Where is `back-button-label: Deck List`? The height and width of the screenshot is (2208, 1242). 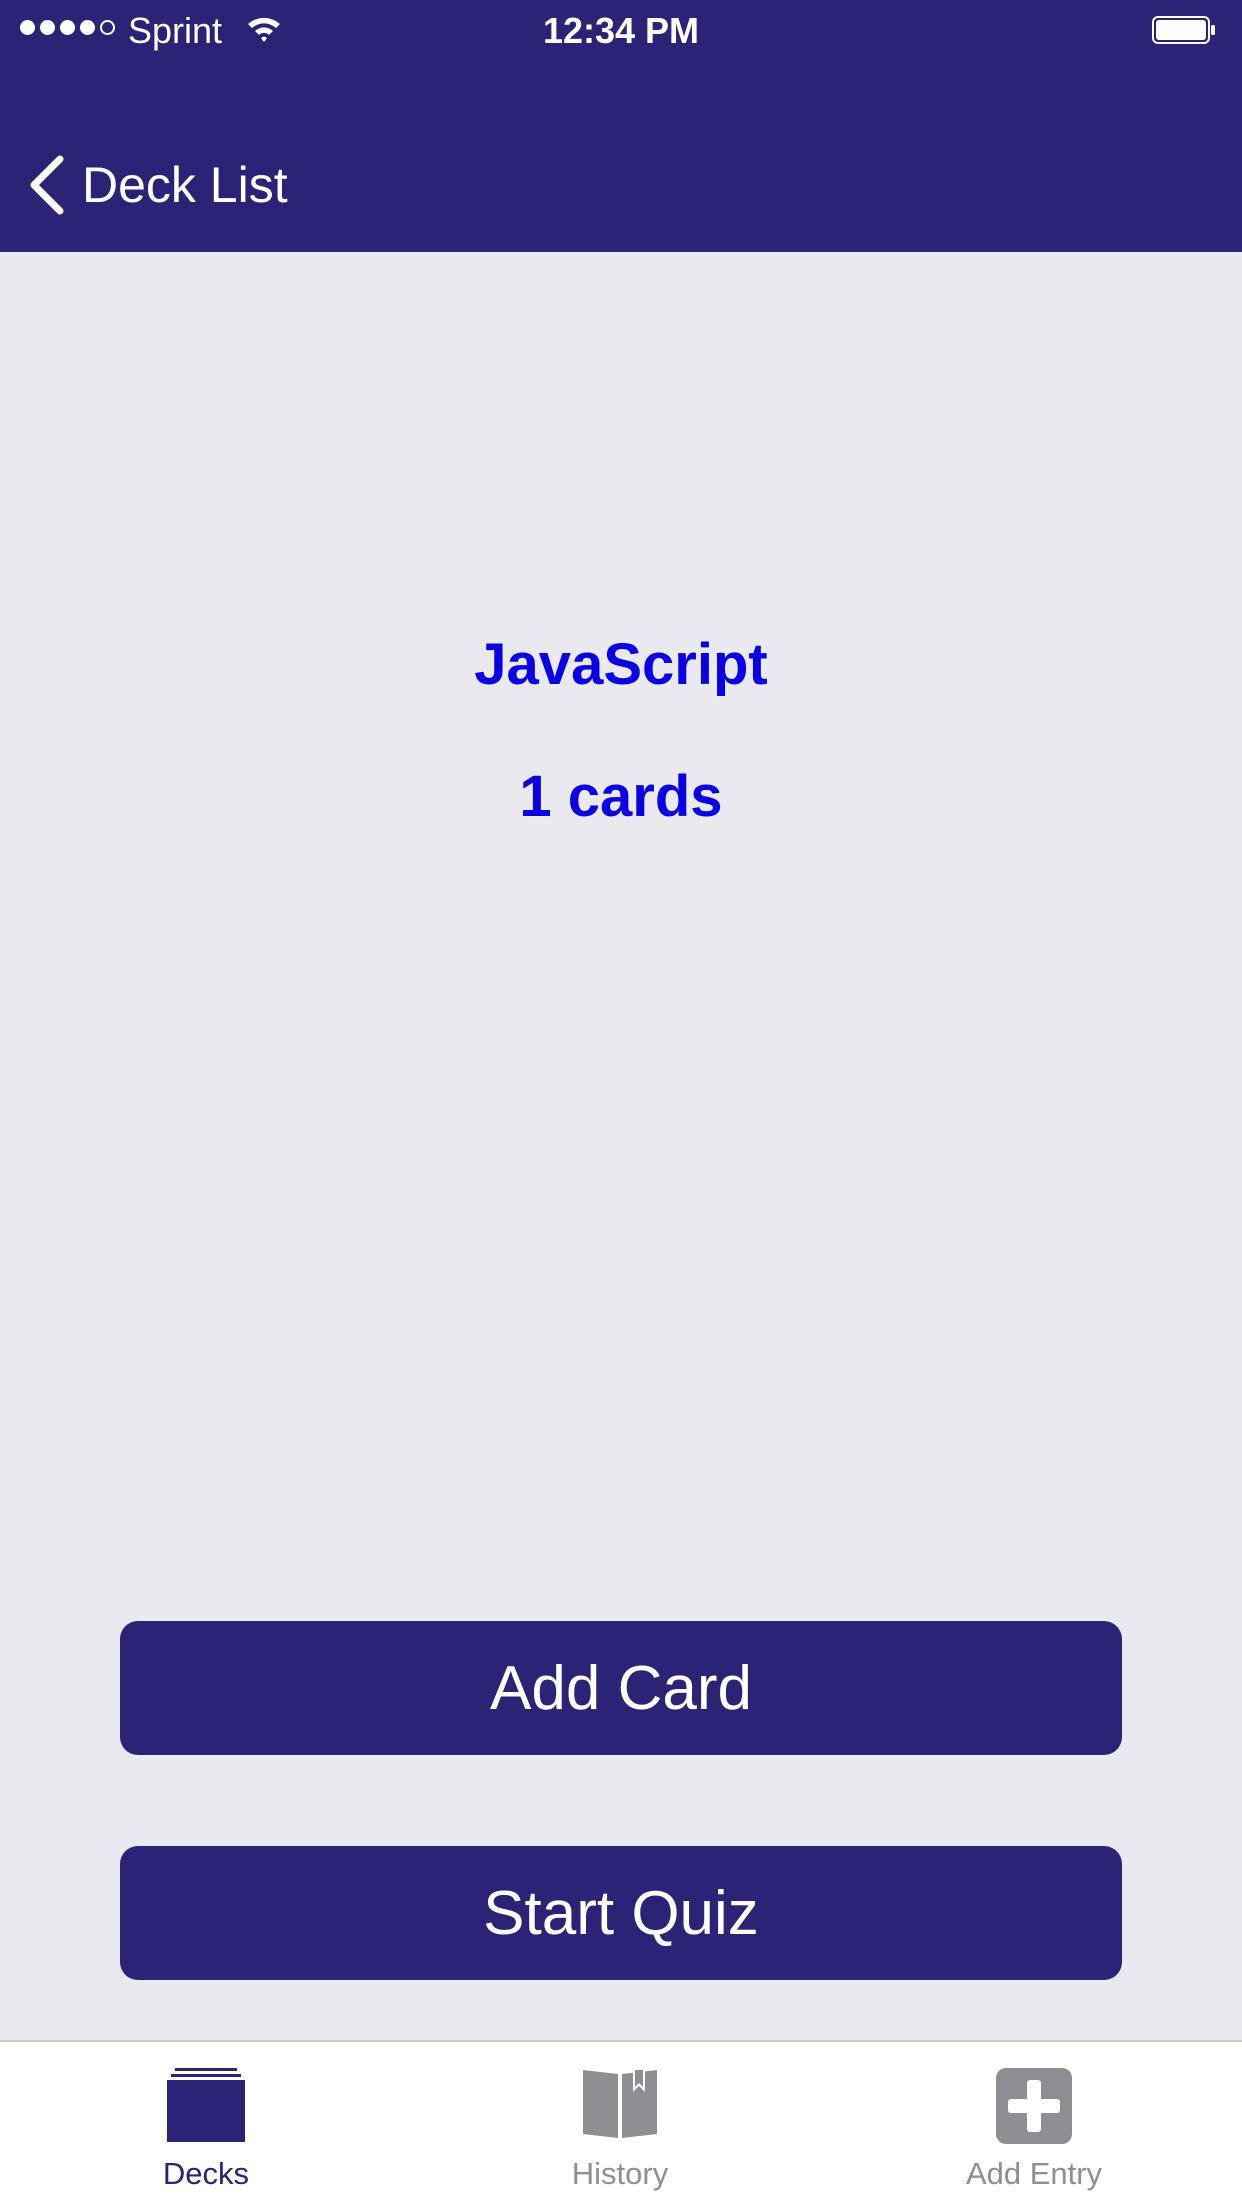
back-button-label: Deck List is located at coordinates (185, 185).